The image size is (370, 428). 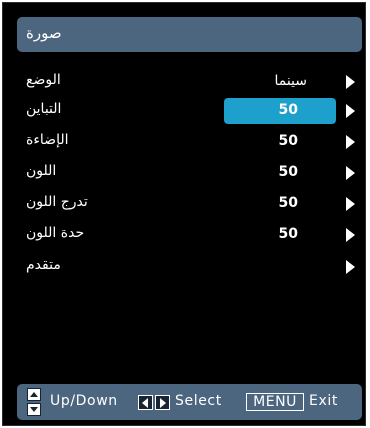 I want to click on footer-help-bar: Up/Down Select MENU Exit, so click(x=189, y=402).